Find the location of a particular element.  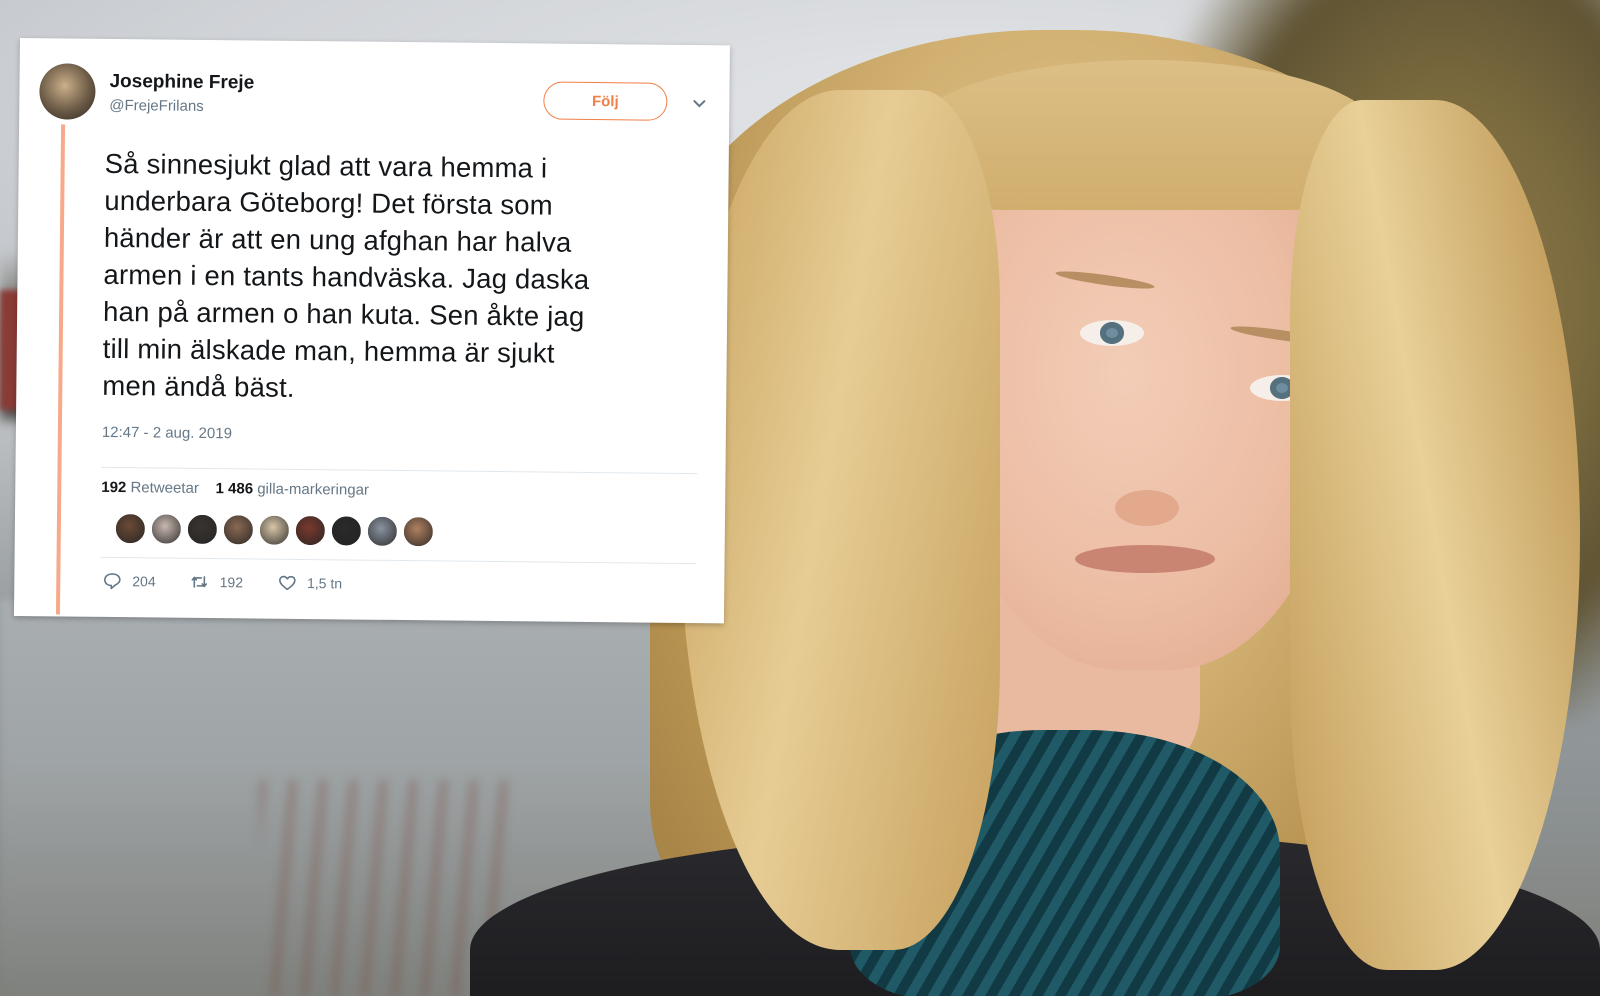

tweet-text-line: till min älskade man, hemma är sjukt is located at coordinates (328, 350).